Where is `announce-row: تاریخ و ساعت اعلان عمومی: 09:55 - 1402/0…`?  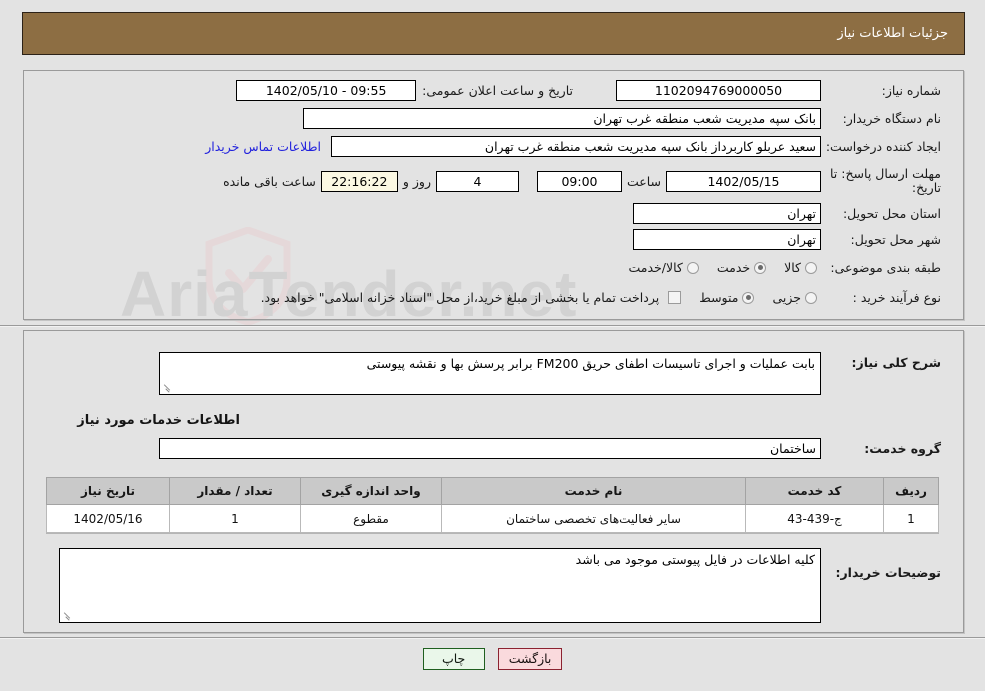 announce-row: تاریخ و ساعت اعلان عمومی: 09:55 - 1402/0… is located at coordinates (406, 90).